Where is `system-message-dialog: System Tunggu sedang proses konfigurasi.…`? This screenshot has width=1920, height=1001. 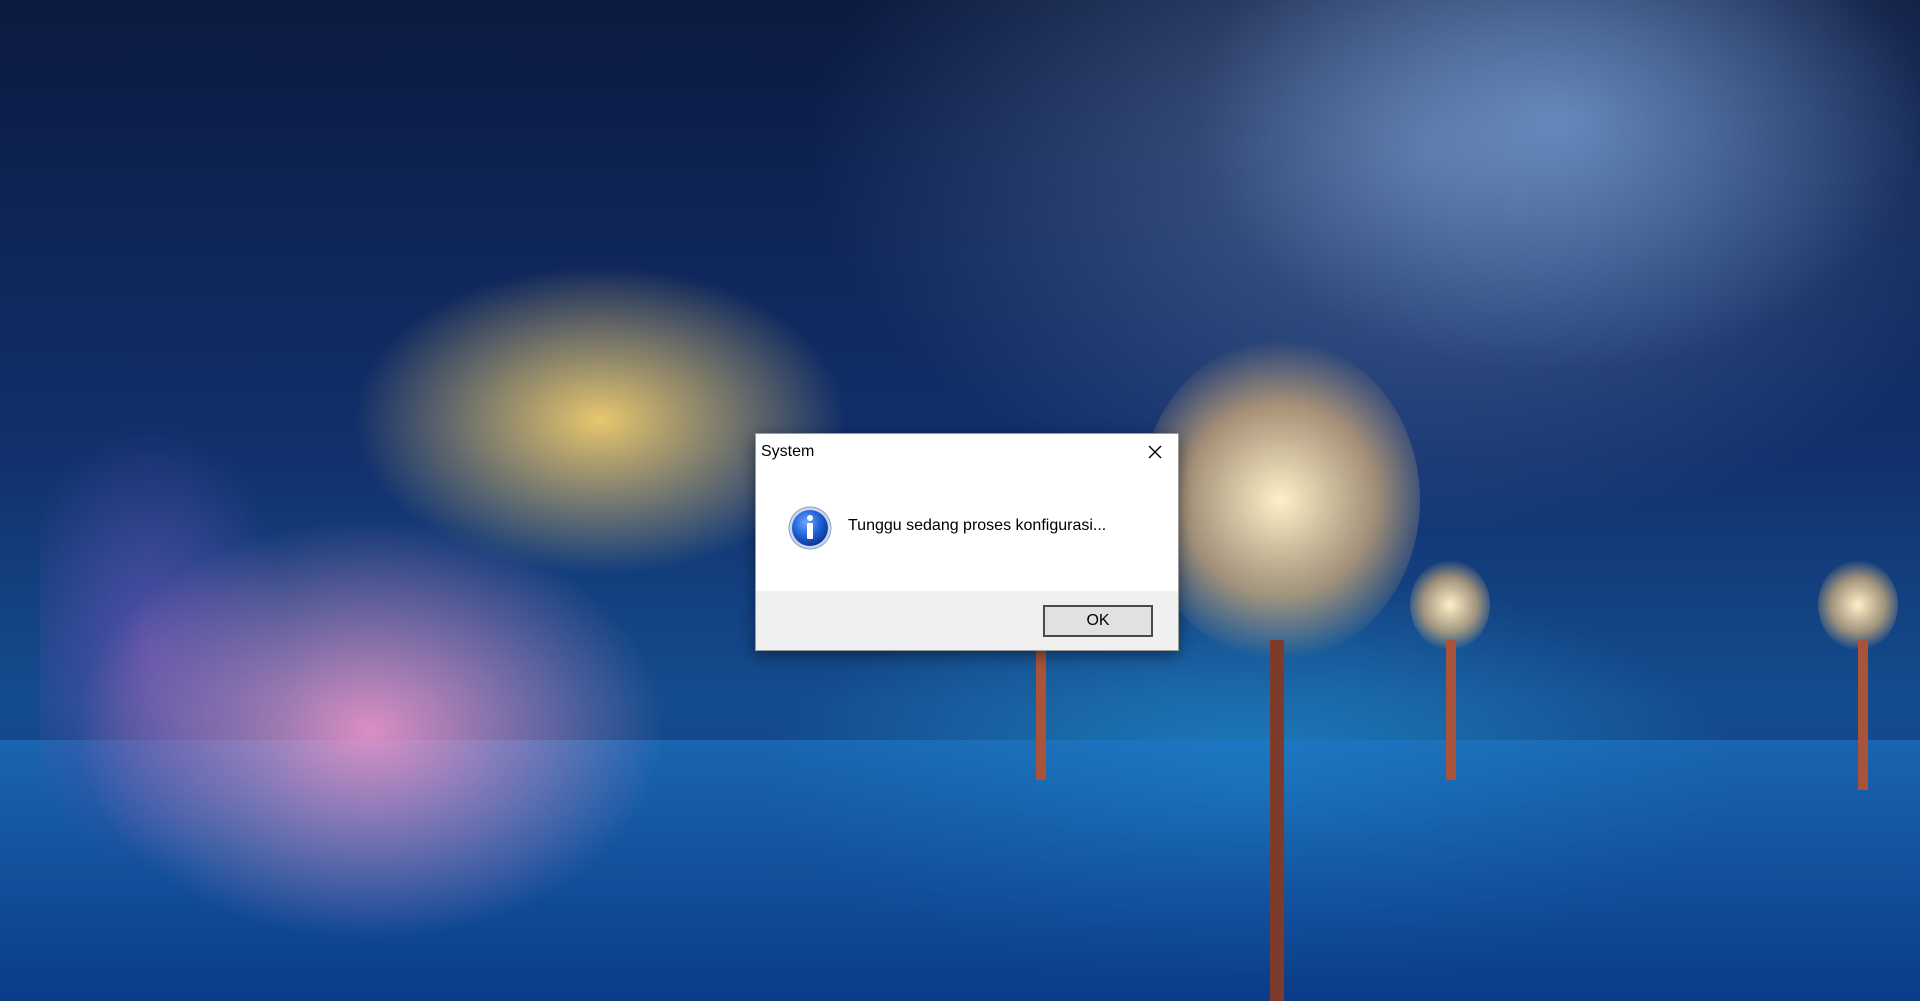 system-message-dialog: System Tunggu sedang proses konfigurasi.… is located at coordinates (967, 542).